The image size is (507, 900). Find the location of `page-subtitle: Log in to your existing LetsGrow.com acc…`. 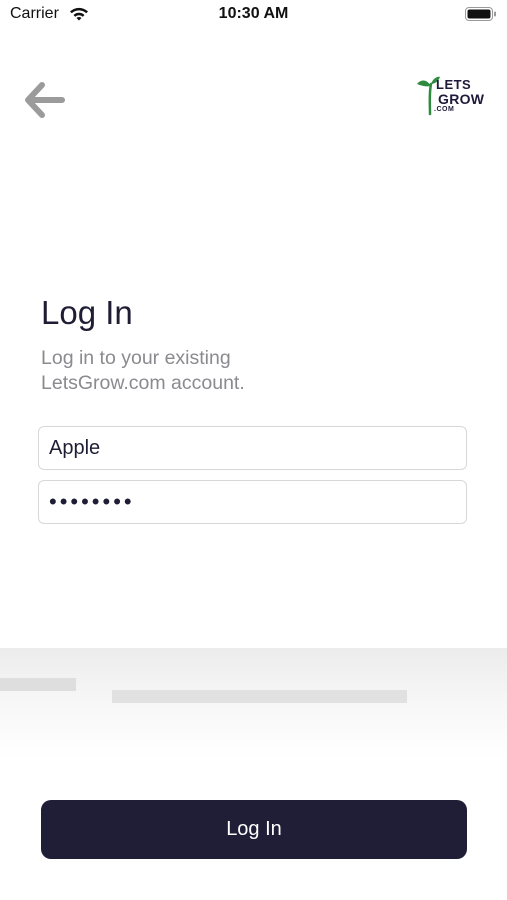

page-subtitle: Log in to your existing LetsGrow.com acc… is located at coordinates (143, 370).